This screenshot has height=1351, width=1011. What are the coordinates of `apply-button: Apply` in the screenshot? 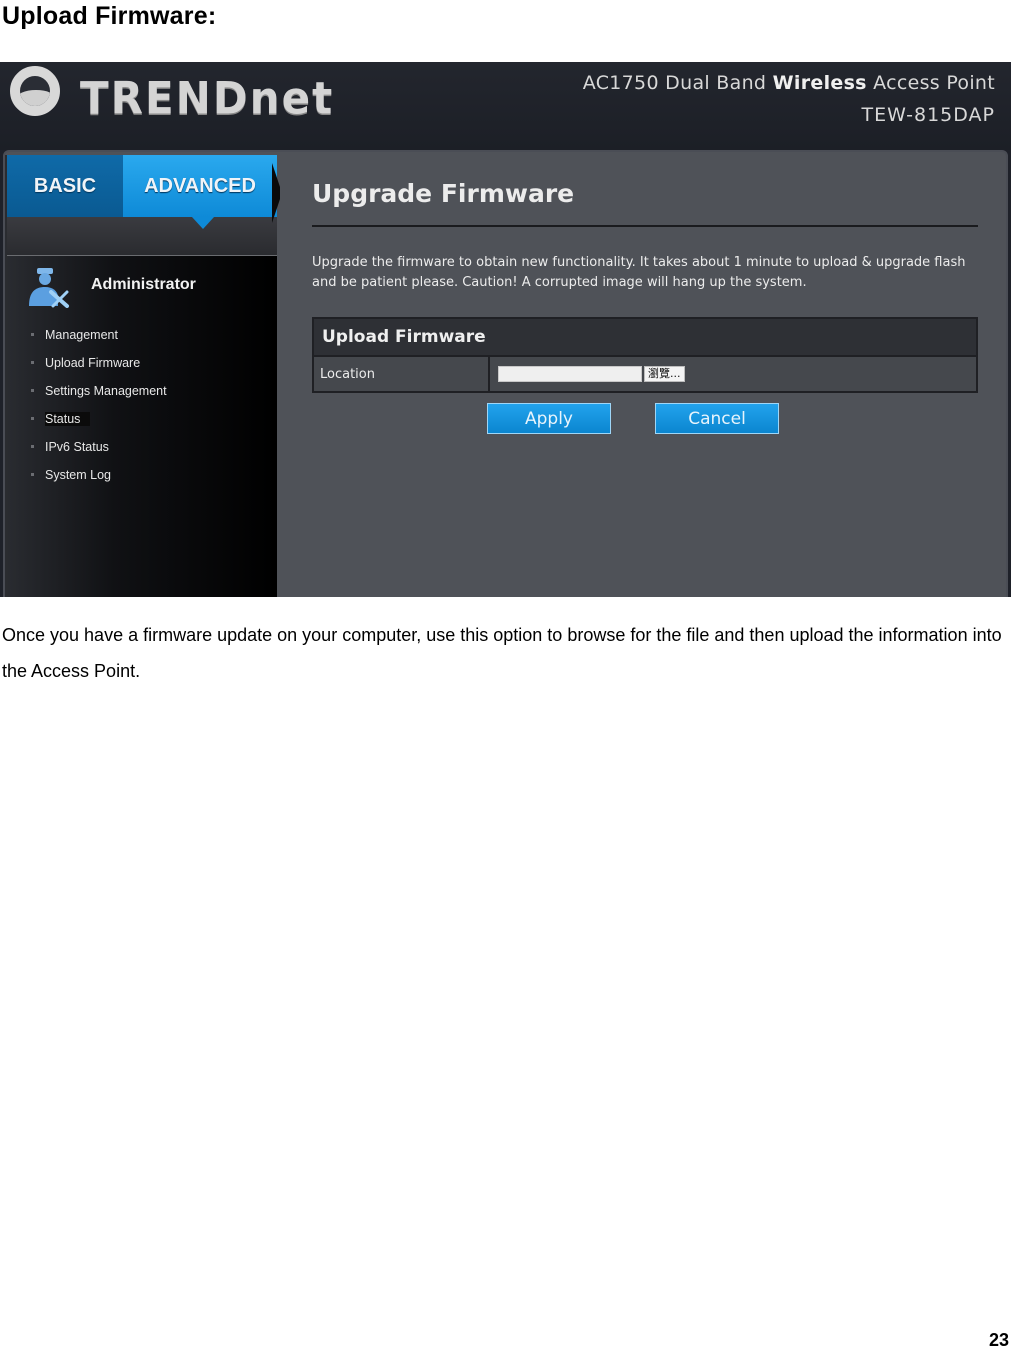 It's located at (549, 418).